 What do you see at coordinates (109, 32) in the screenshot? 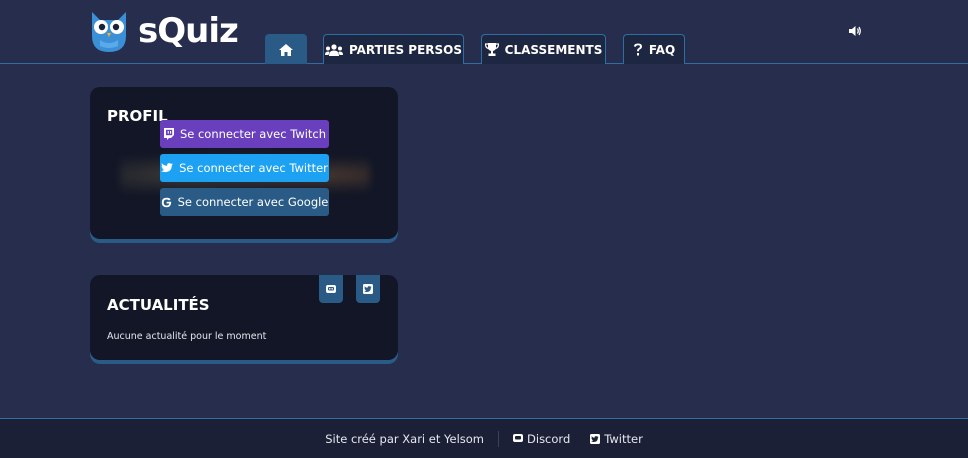
I see `owl-logo-icon` at bounding box center [109, 32].